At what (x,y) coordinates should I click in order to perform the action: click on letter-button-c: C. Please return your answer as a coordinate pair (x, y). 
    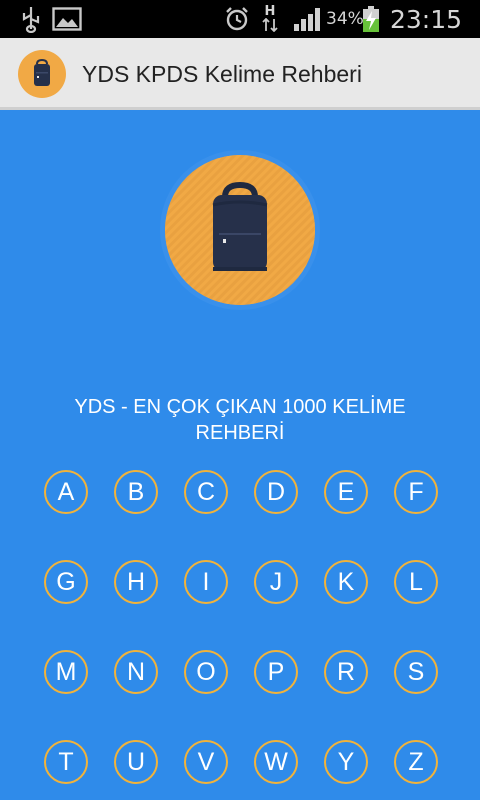
    Looking at the image, I should click on (206, 492).